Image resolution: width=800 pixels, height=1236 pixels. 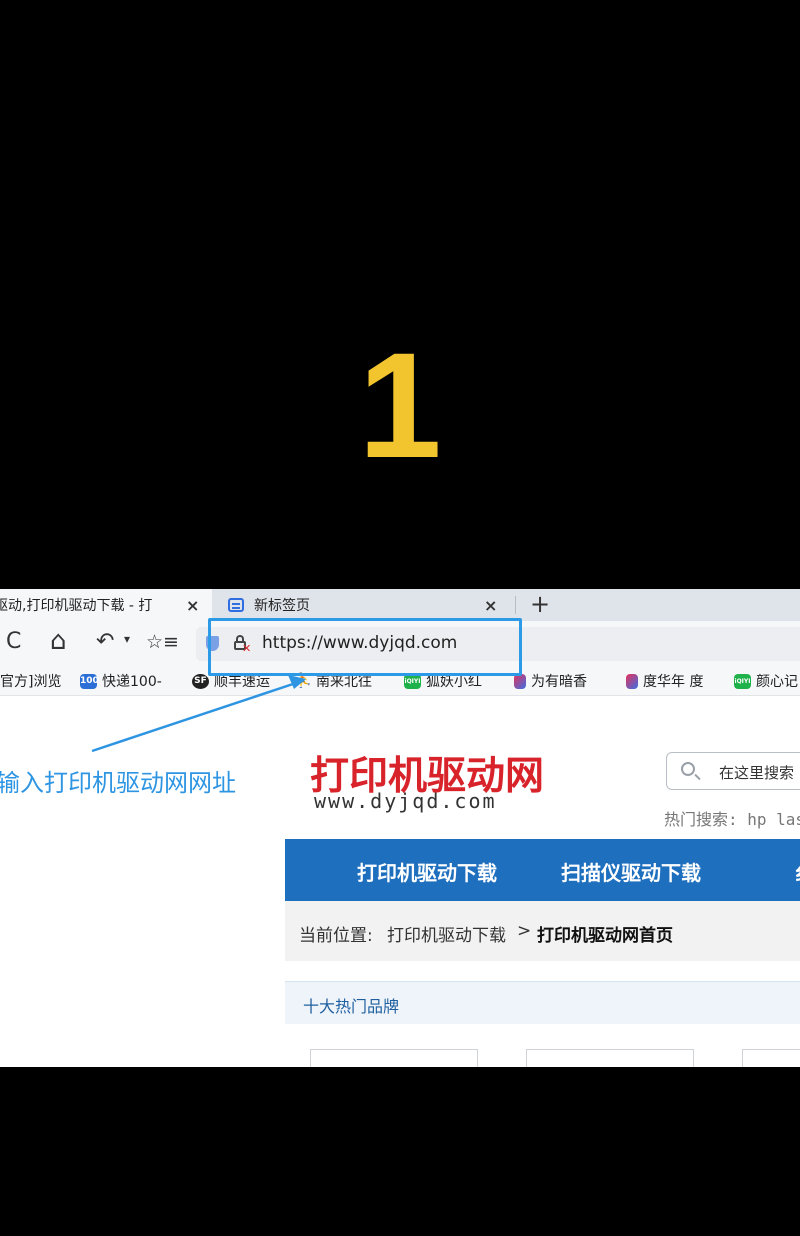 What do you see at coordinates (605, 936) in the screenshot?
I see `breadcrumb-current: 打印机驱动网首页` at bounding box center [605, 936].